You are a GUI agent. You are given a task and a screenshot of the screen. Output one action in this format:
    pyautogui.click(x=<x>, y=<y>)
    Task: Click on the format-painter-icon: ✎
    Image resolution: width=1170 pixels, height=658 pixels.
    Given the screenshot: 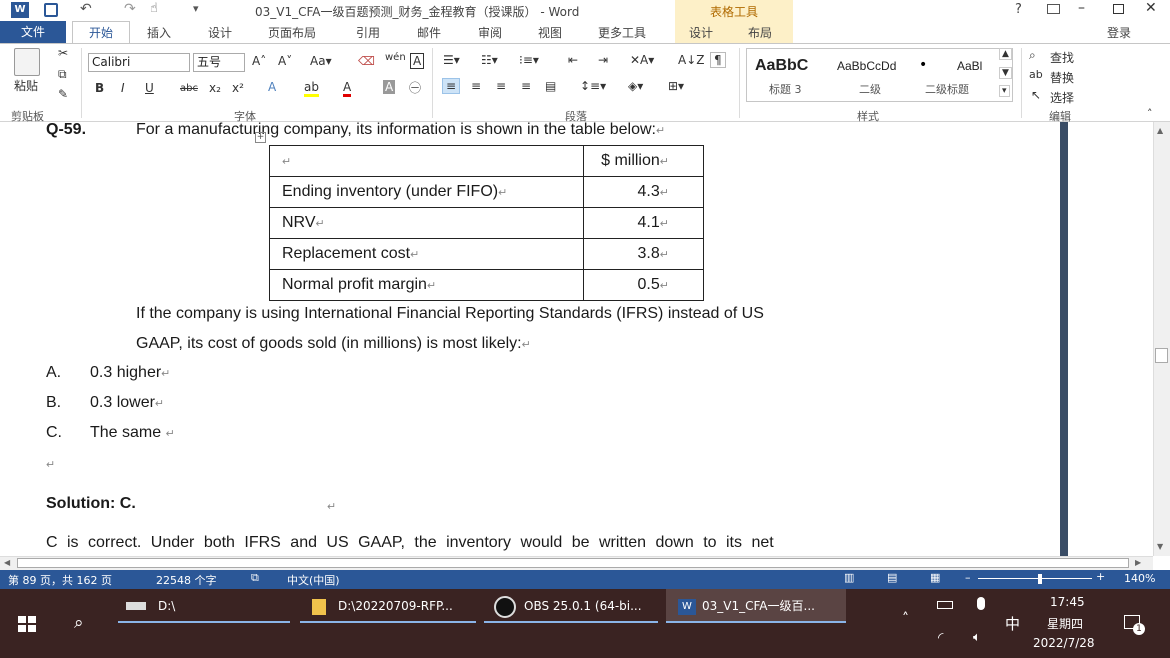 What is the action you would take?
    pyautogui.click(x=63, y=94)
    